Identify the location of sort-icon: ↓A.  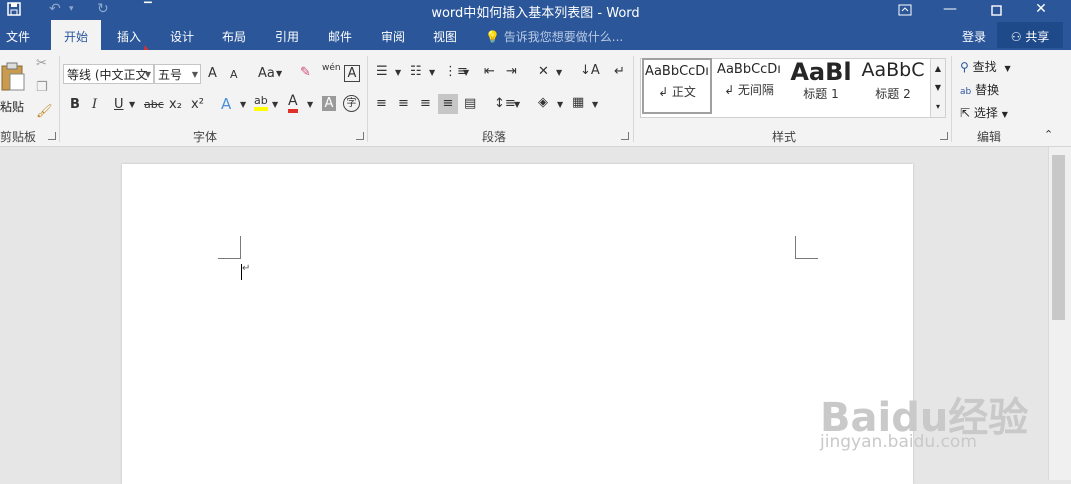
(590, 70).